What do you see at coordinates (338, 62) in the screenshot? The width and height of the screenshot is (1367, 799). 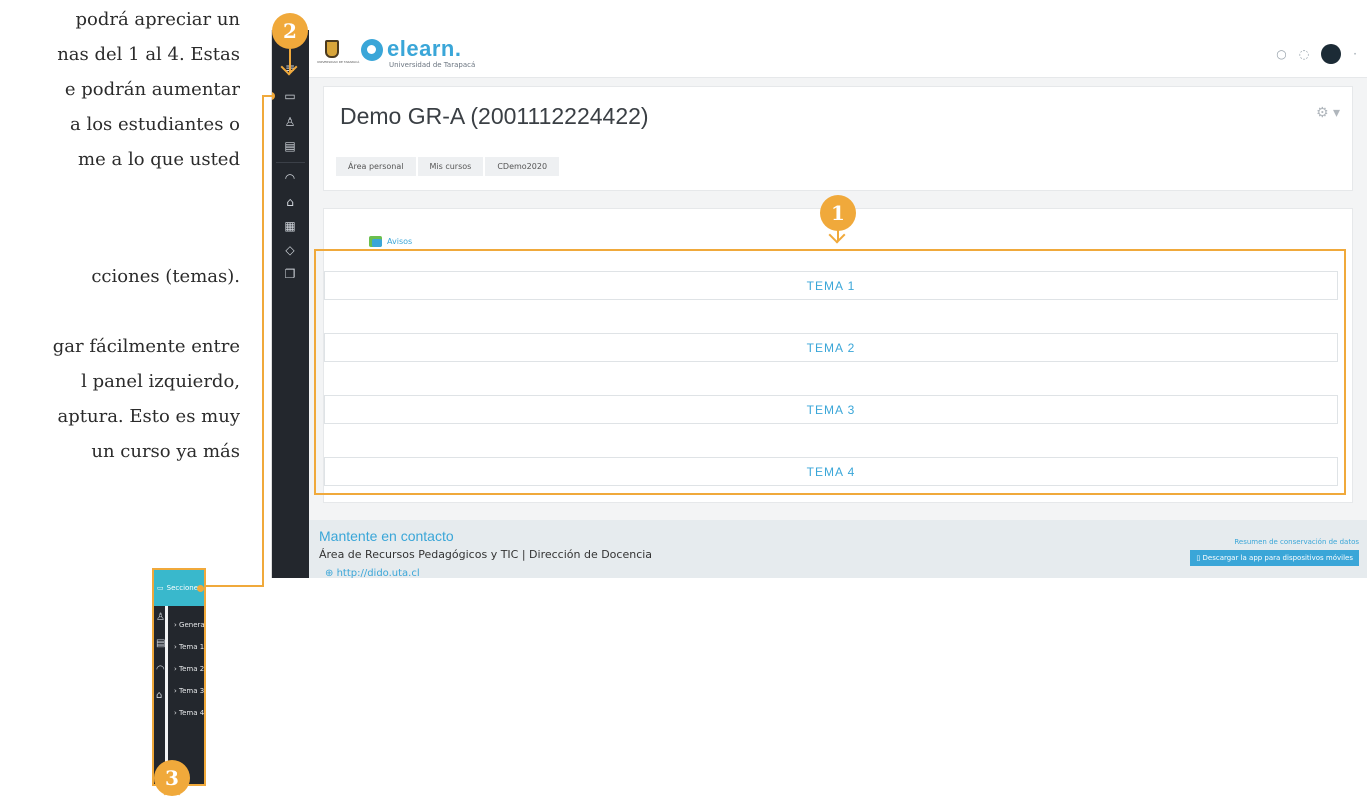 I see `shield-caption: UNIVERSIDAD DE TARAPACÁ` at bounding box center [338, 62].